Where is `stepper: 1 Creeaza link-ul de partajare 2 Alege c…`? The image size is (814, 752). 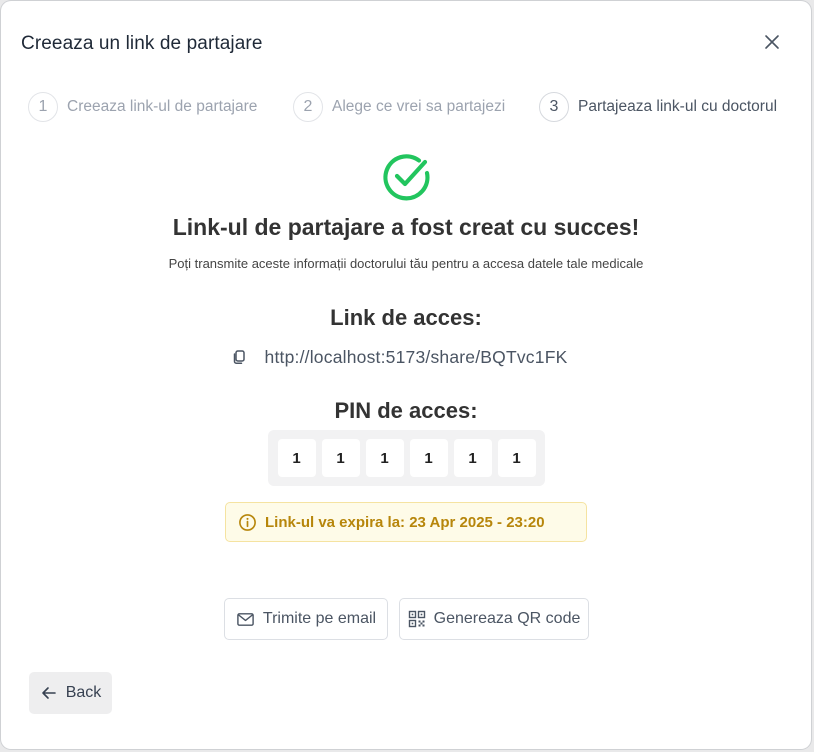 stepper: 1 Creeaza link-ul de partajare 2 Alege c… is located at coordinates (406, 107).